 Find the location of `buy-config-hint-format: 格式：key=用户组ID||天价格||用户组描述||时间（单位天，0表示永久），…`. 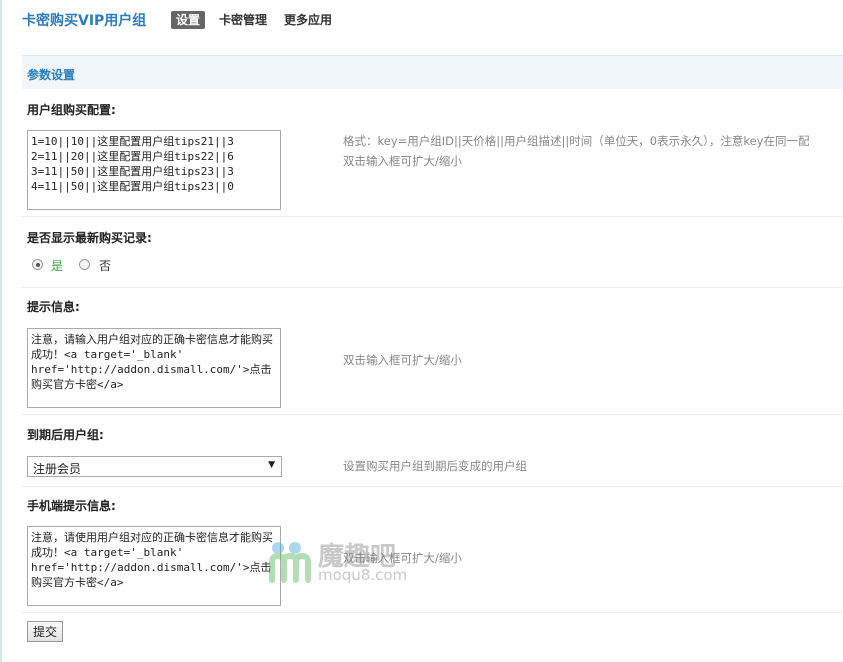

buy-config-hint-format: 格式：key=用户组ID||天价格||用户组描述||时间（单位天，0表示永久），… is located at coordinates (576, 141).